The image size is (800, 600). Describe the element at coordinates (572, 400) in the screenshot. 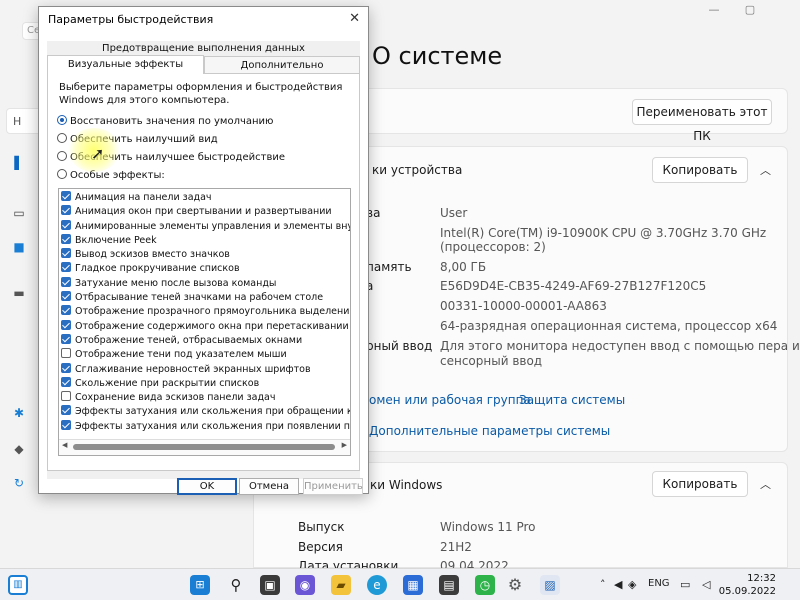

I see `system-protection-link: Защита системы` at that location.